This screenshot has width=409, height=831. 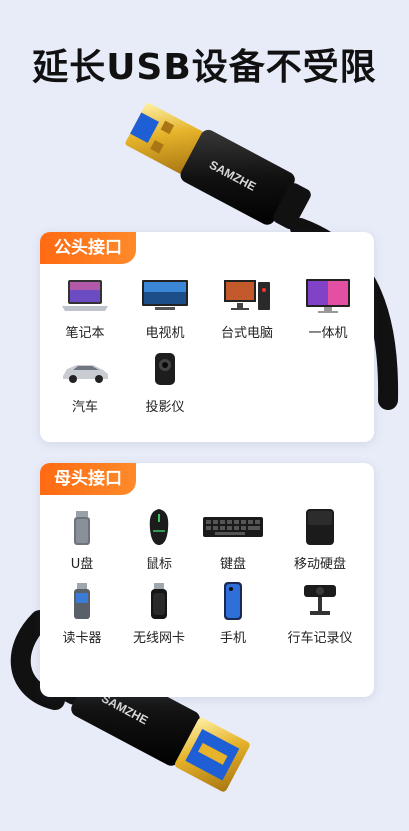 I want to click on page-headline: 延长USB设备不受限, so click(x=204, y=67).